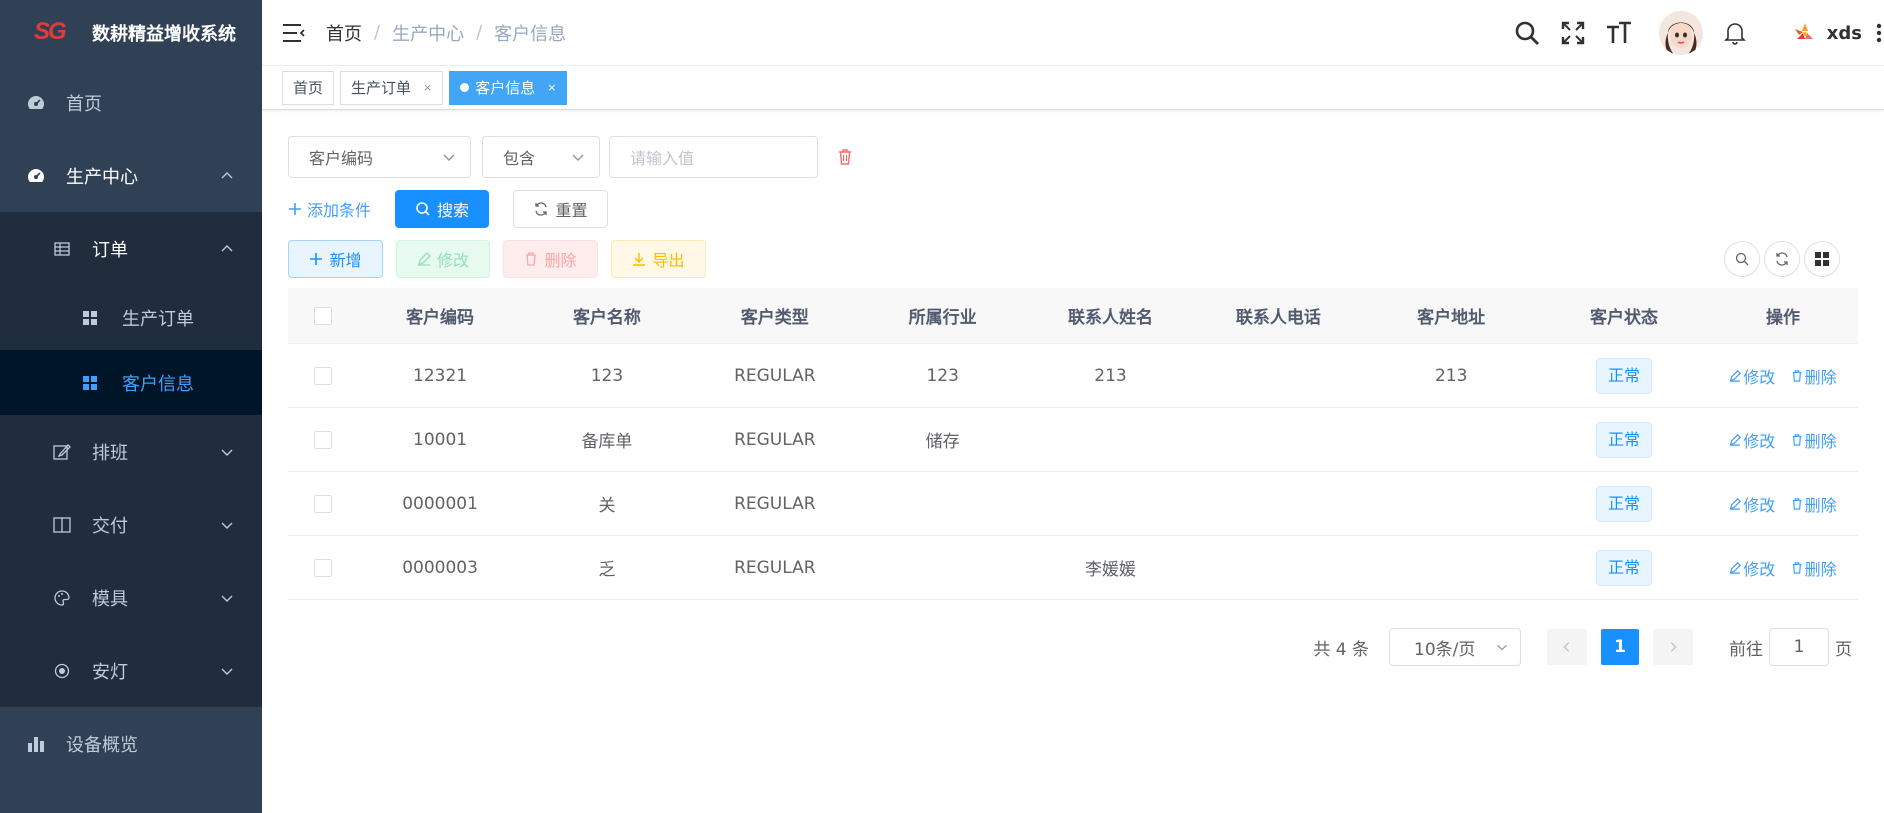  I want to click on dashboard-icon, so click(36, 176).